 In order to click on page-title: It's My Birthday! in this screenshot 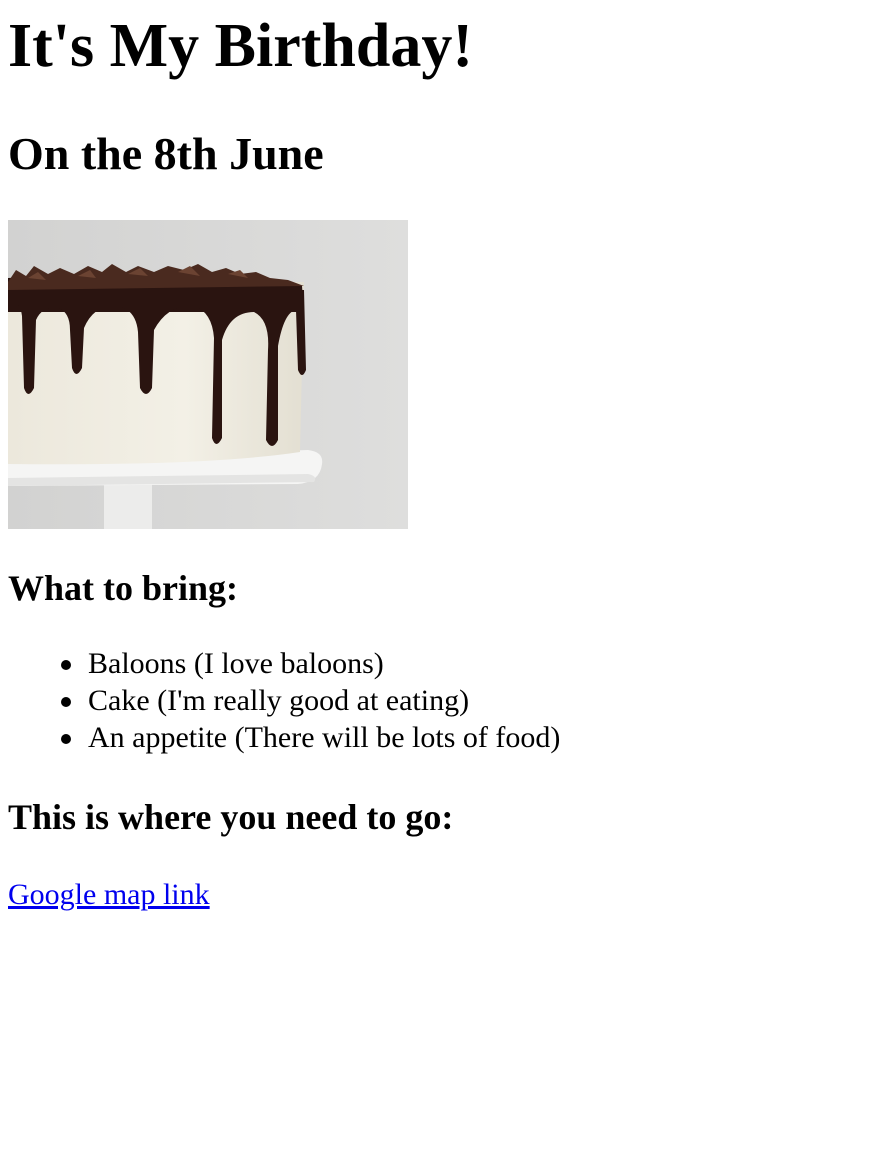, I will do `click(240, 46)`.